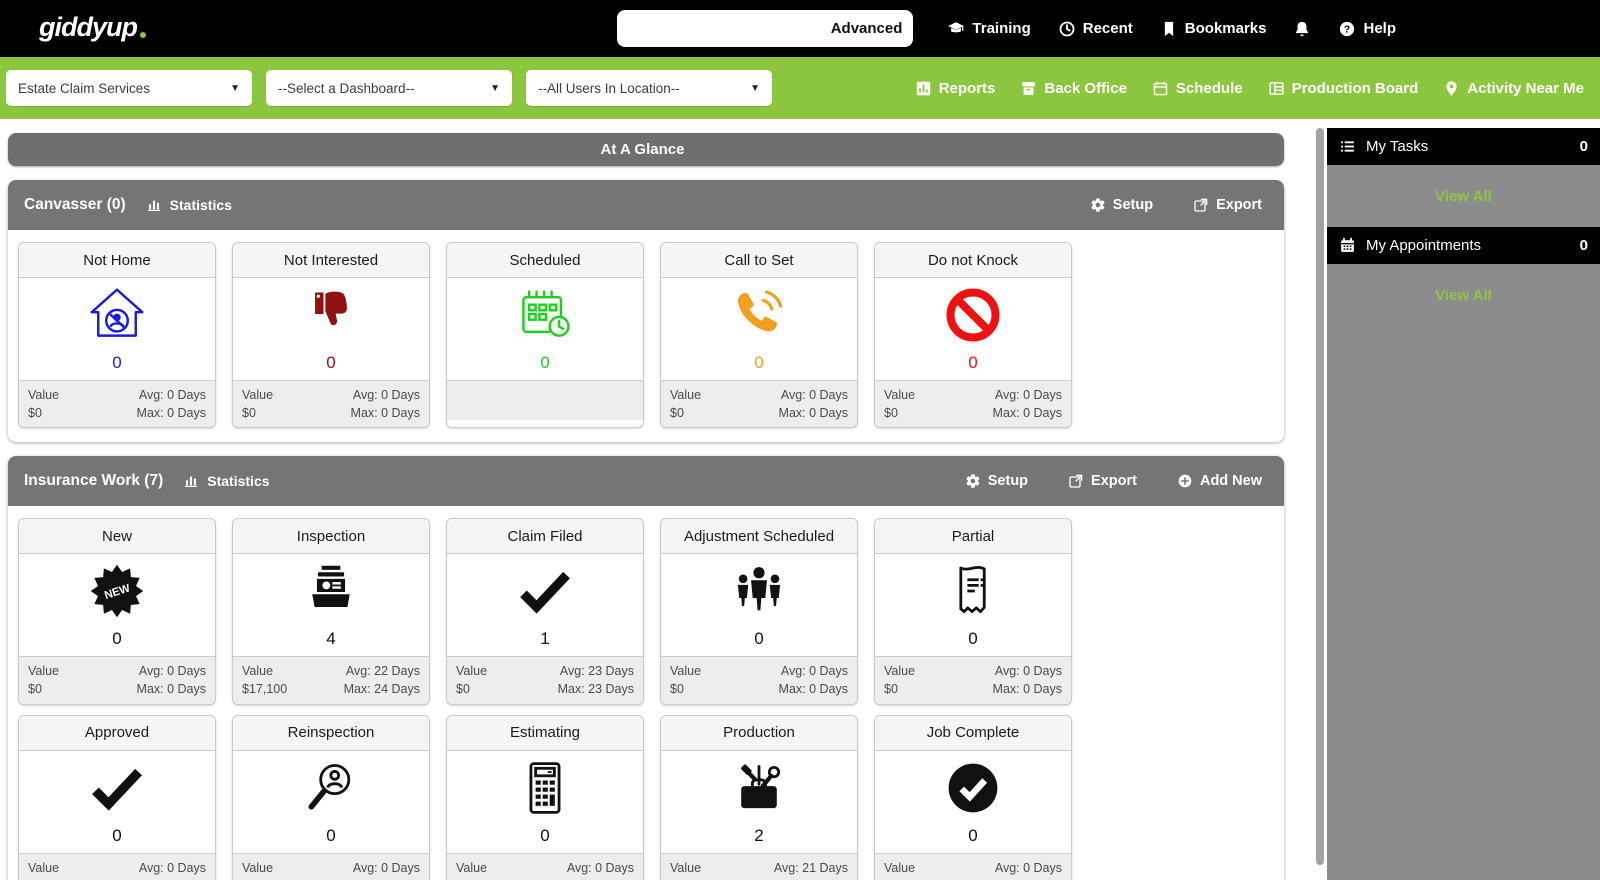  I want to click on advanced-search-button: Advanced, so click(864, 28).